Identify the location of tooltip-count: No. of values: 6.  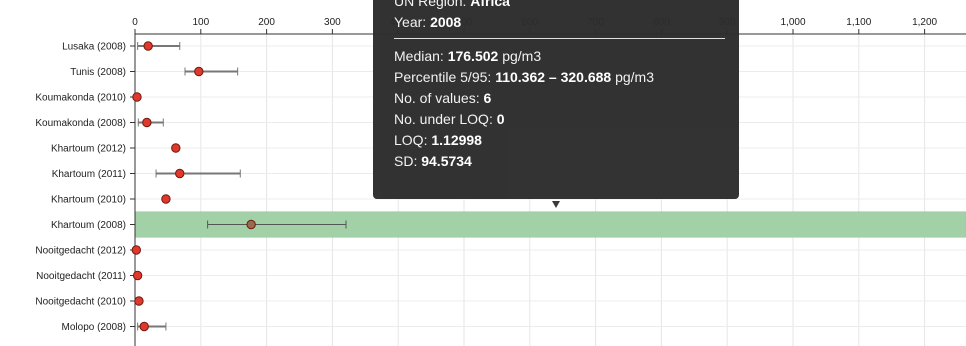
(443, 98).